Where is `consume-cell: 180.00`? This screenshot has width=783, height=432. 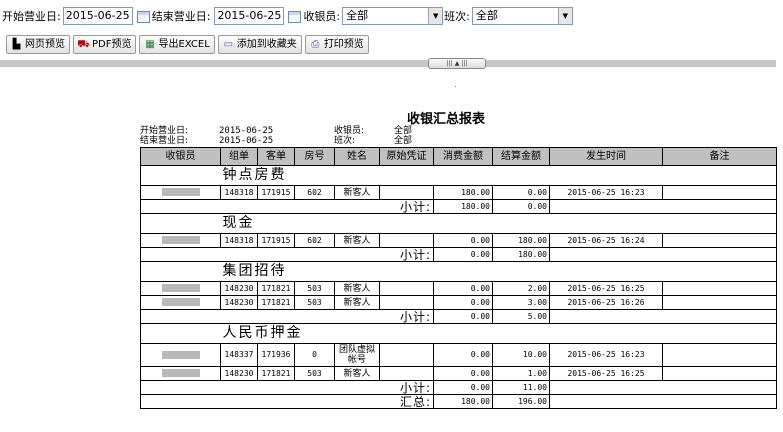 consume-cell: 180.00 is located at coordinates (463, 192).